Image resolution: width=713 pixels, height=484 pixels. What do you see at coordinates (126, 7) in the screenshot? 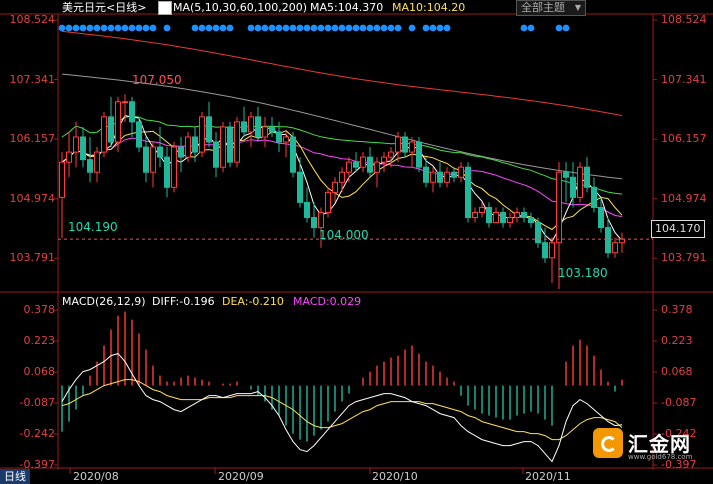
I see `period-label: <日线>` at bounding box center [126, 7].